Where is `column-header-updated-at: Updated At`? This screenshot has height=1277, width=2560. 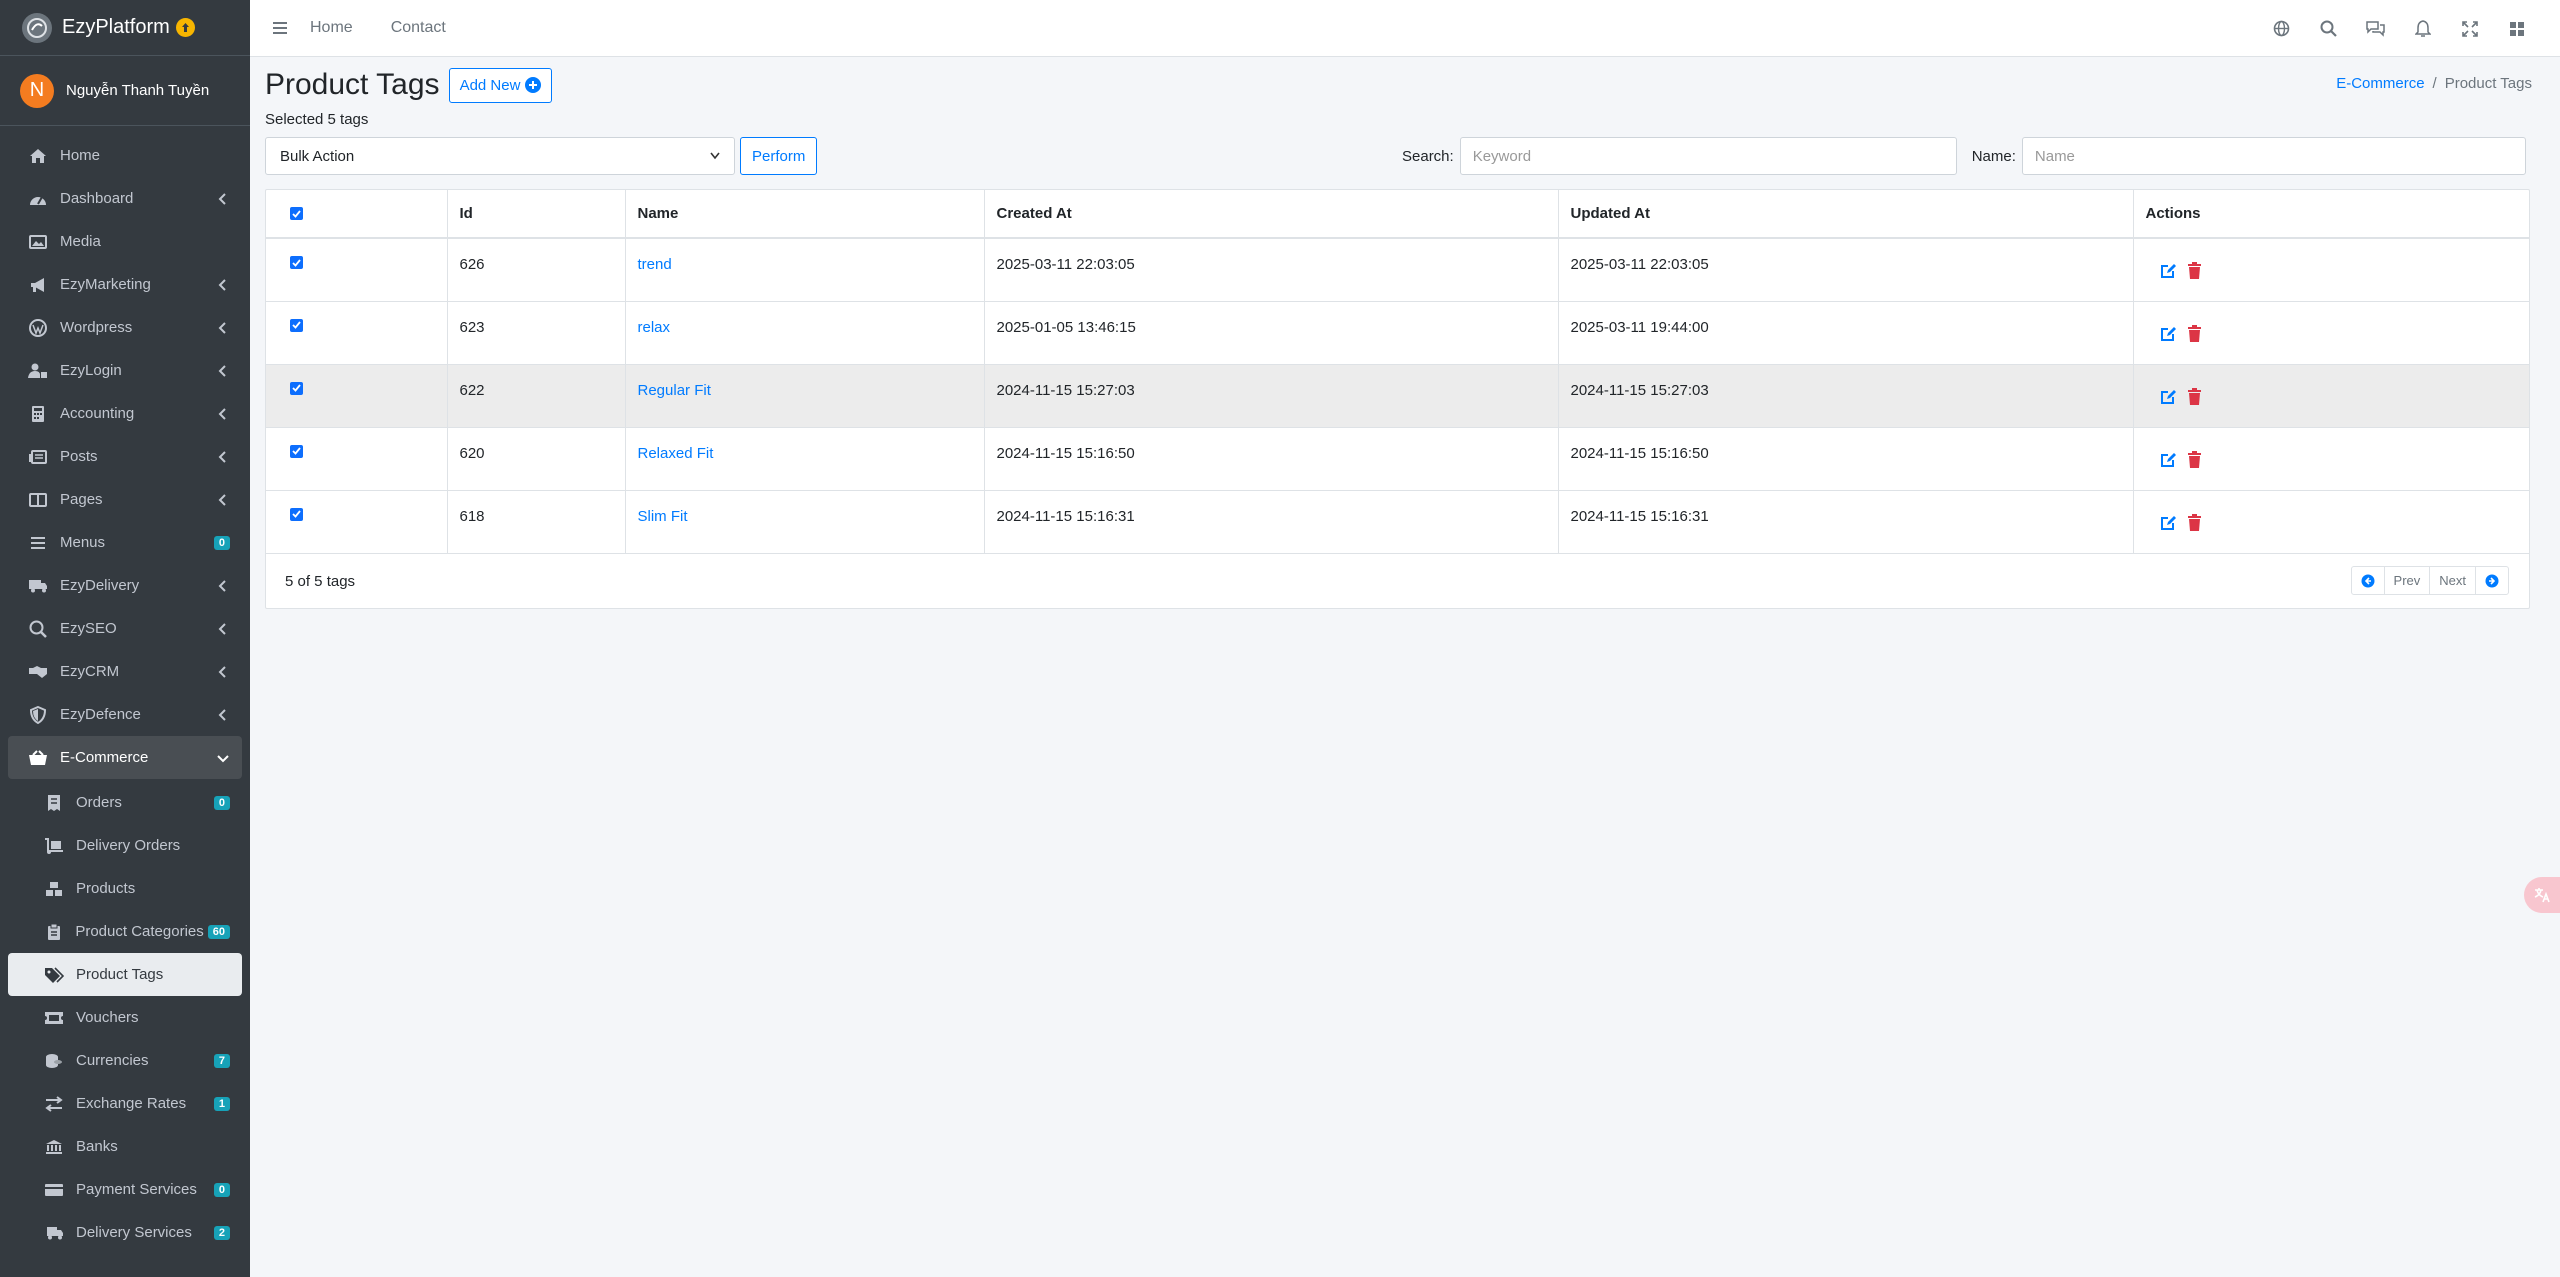 column-header-updated-at: Updated At is located at coordinates (1846, 214).